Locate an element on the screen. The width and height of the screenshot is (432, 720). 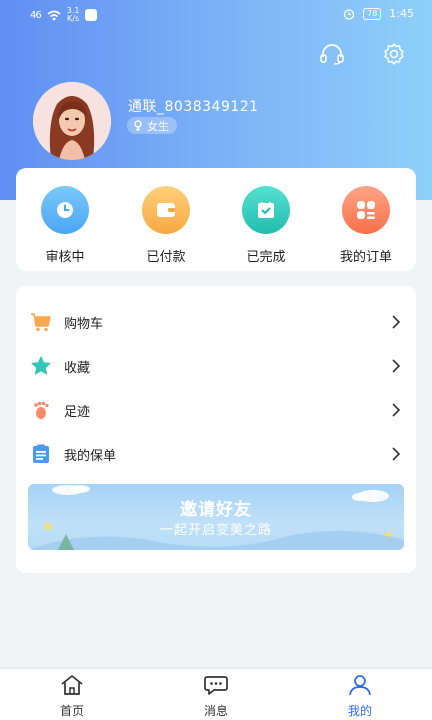
network-speed: 3.1 K/s is located at coordinates (73, 15).